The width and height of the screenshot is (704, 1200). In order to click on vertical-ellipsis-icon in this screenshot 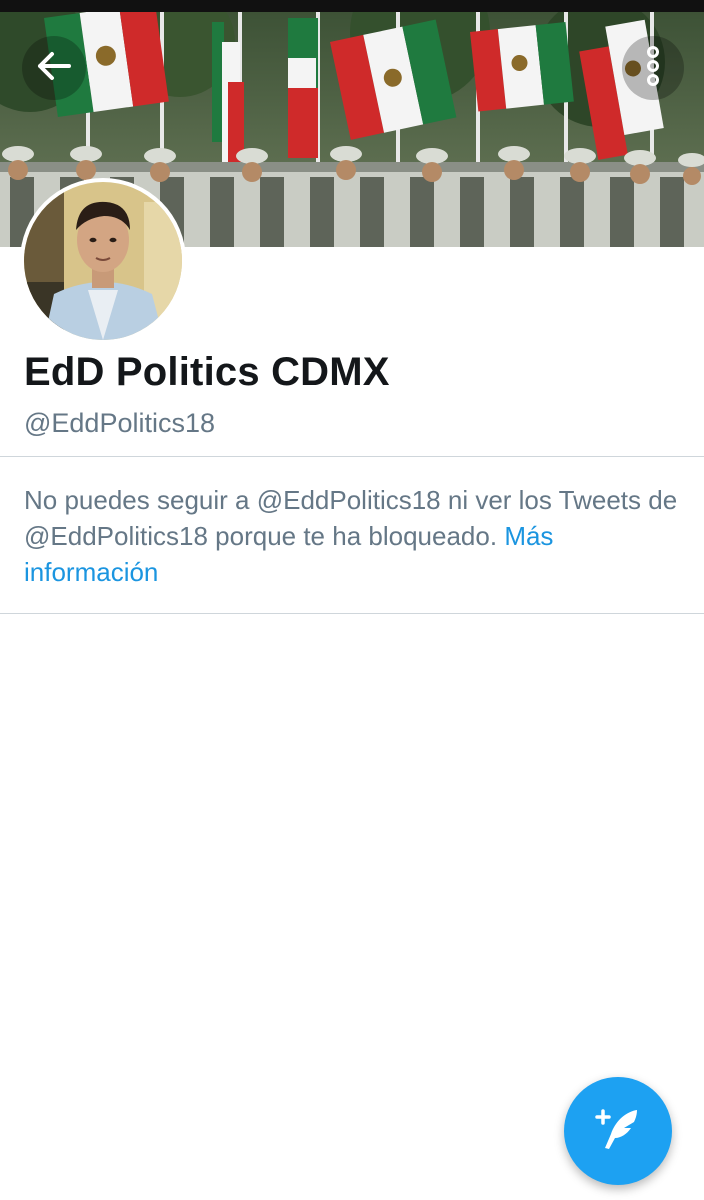, I will do `click(653, 68)`.